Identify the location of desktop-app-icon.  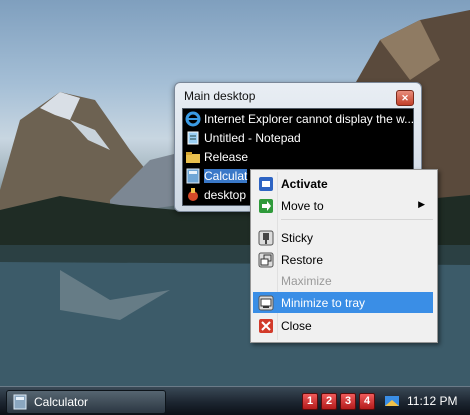
(193, 195).